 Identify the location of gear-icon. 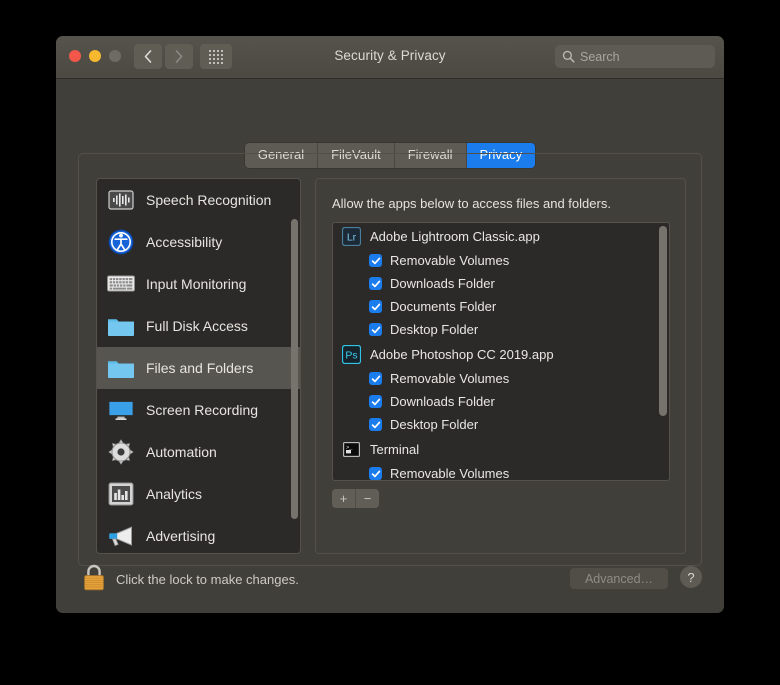
(121, 452).